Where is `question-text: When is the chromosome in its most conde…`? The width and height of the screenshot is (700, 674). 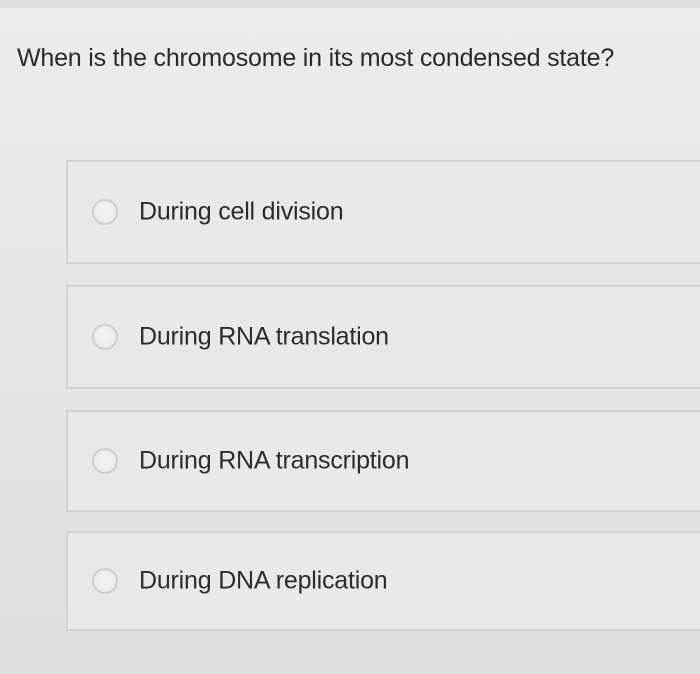 question-text: When is the chromosome in its most conde… is located at coordinates (316, 58).